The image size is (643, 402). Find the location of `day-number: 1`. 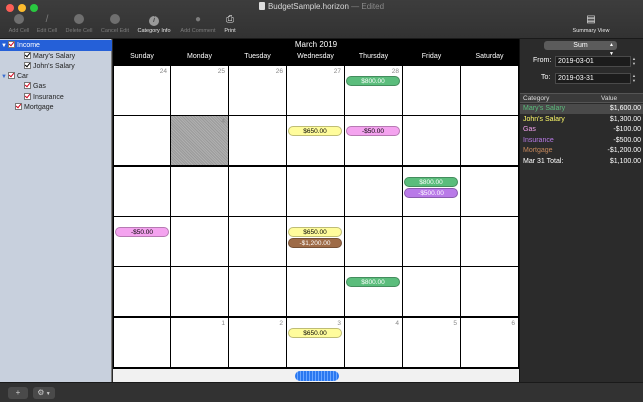

day-number: 1 is located at coordinates (223, 323).